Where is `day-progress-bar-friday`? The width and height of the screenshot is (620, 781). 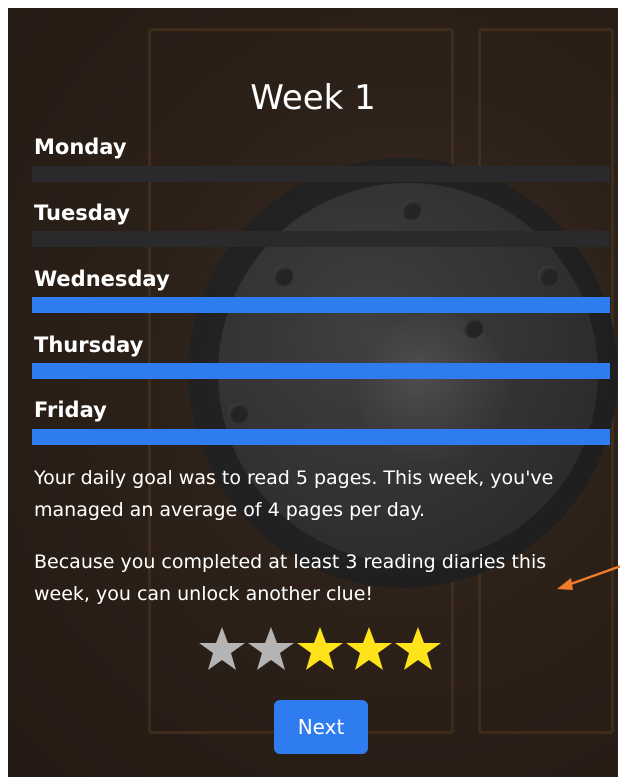 day-progress-bar-friday is located at coordinates (321, 437).